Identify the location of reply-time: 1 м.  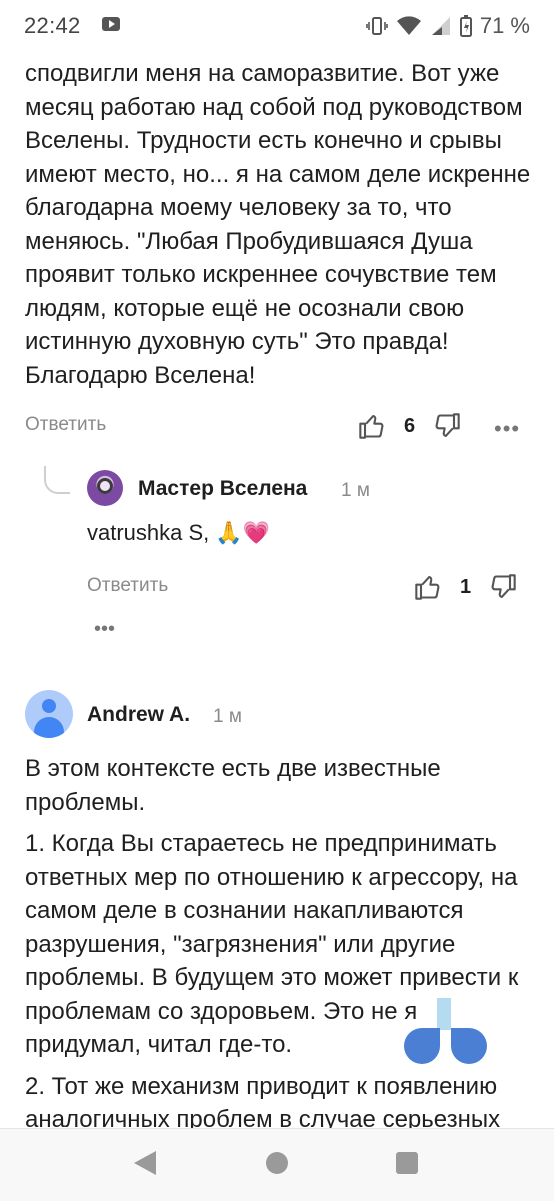
(355, 490).